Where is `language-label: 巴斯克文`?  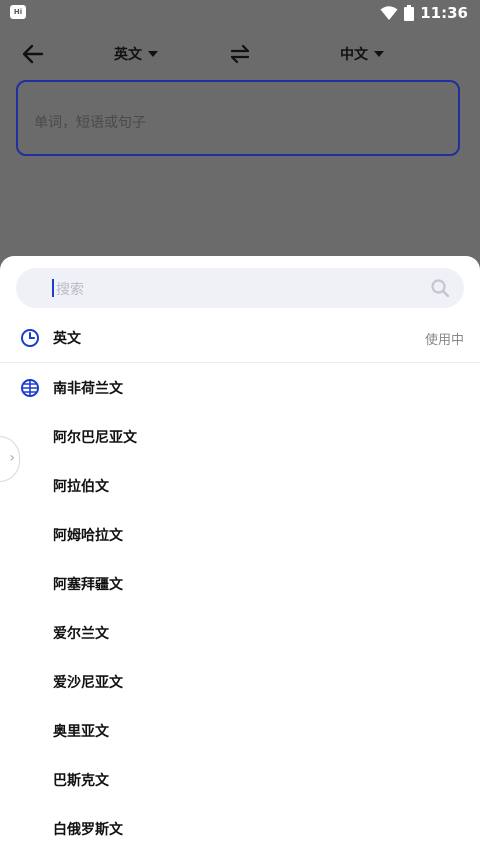
language-label: 巴斯克文 is located at coordinates (81, 781).